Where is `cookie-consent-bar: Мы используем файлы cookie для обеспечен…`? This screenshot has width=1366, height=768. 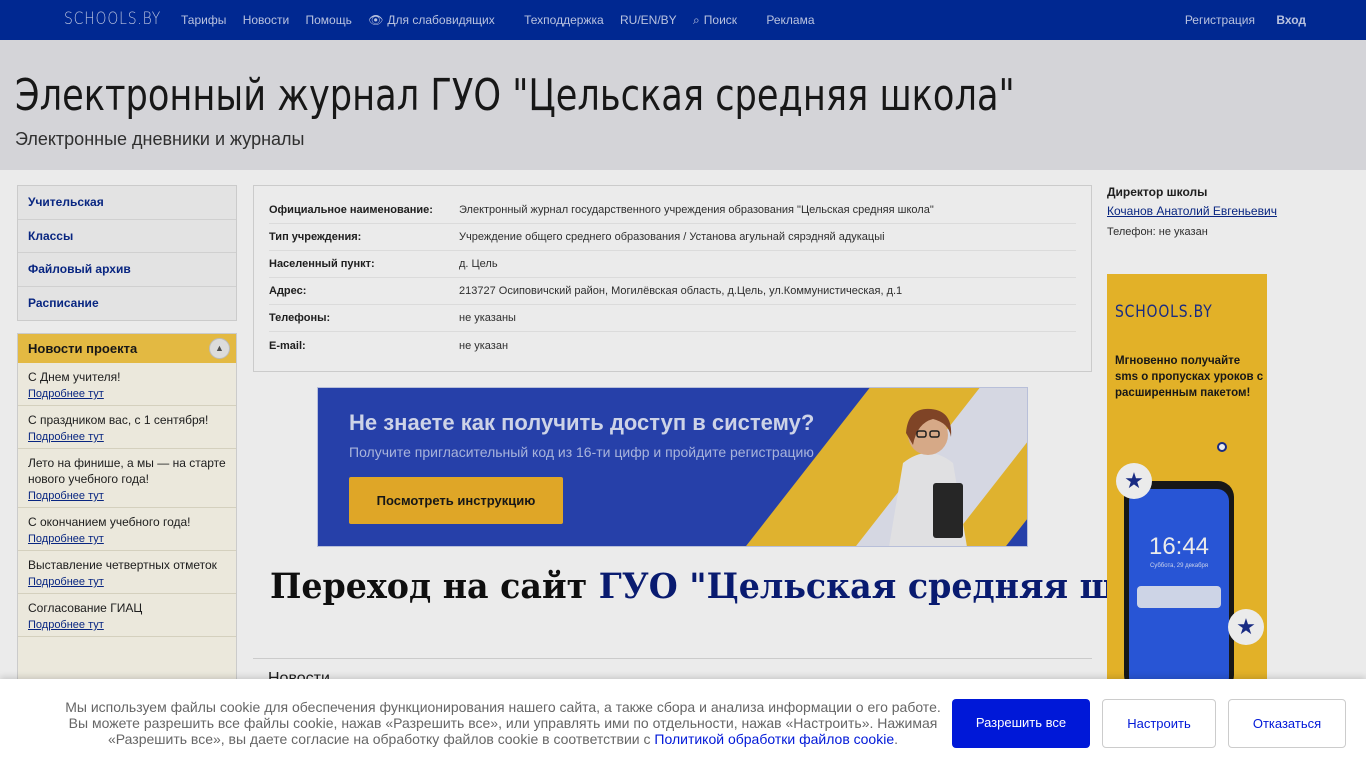 cookie-consent-bar: Мы используем файлы cookie для обеспечен… is located at coordinates (683, 723).